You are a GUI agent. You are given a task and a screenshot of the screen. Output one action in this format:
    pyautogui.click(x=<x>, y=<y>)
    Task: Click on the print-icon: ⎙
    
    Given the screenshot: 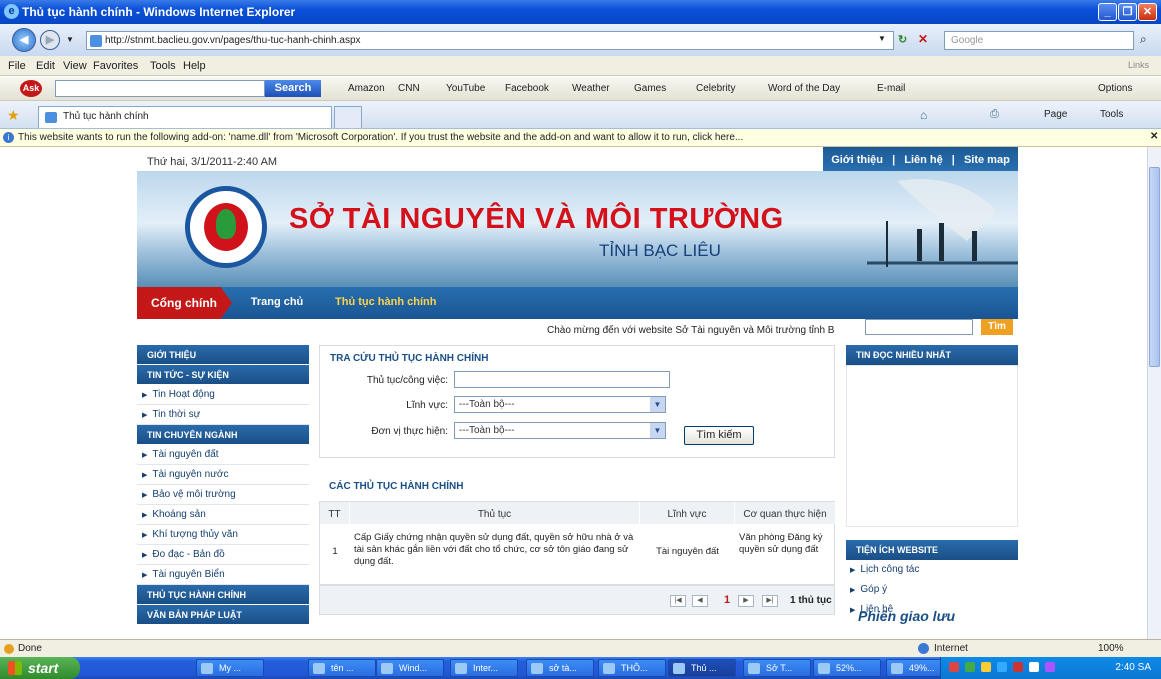 What is the action you would take?
    pyautogui.click(x=994, y=114)
    